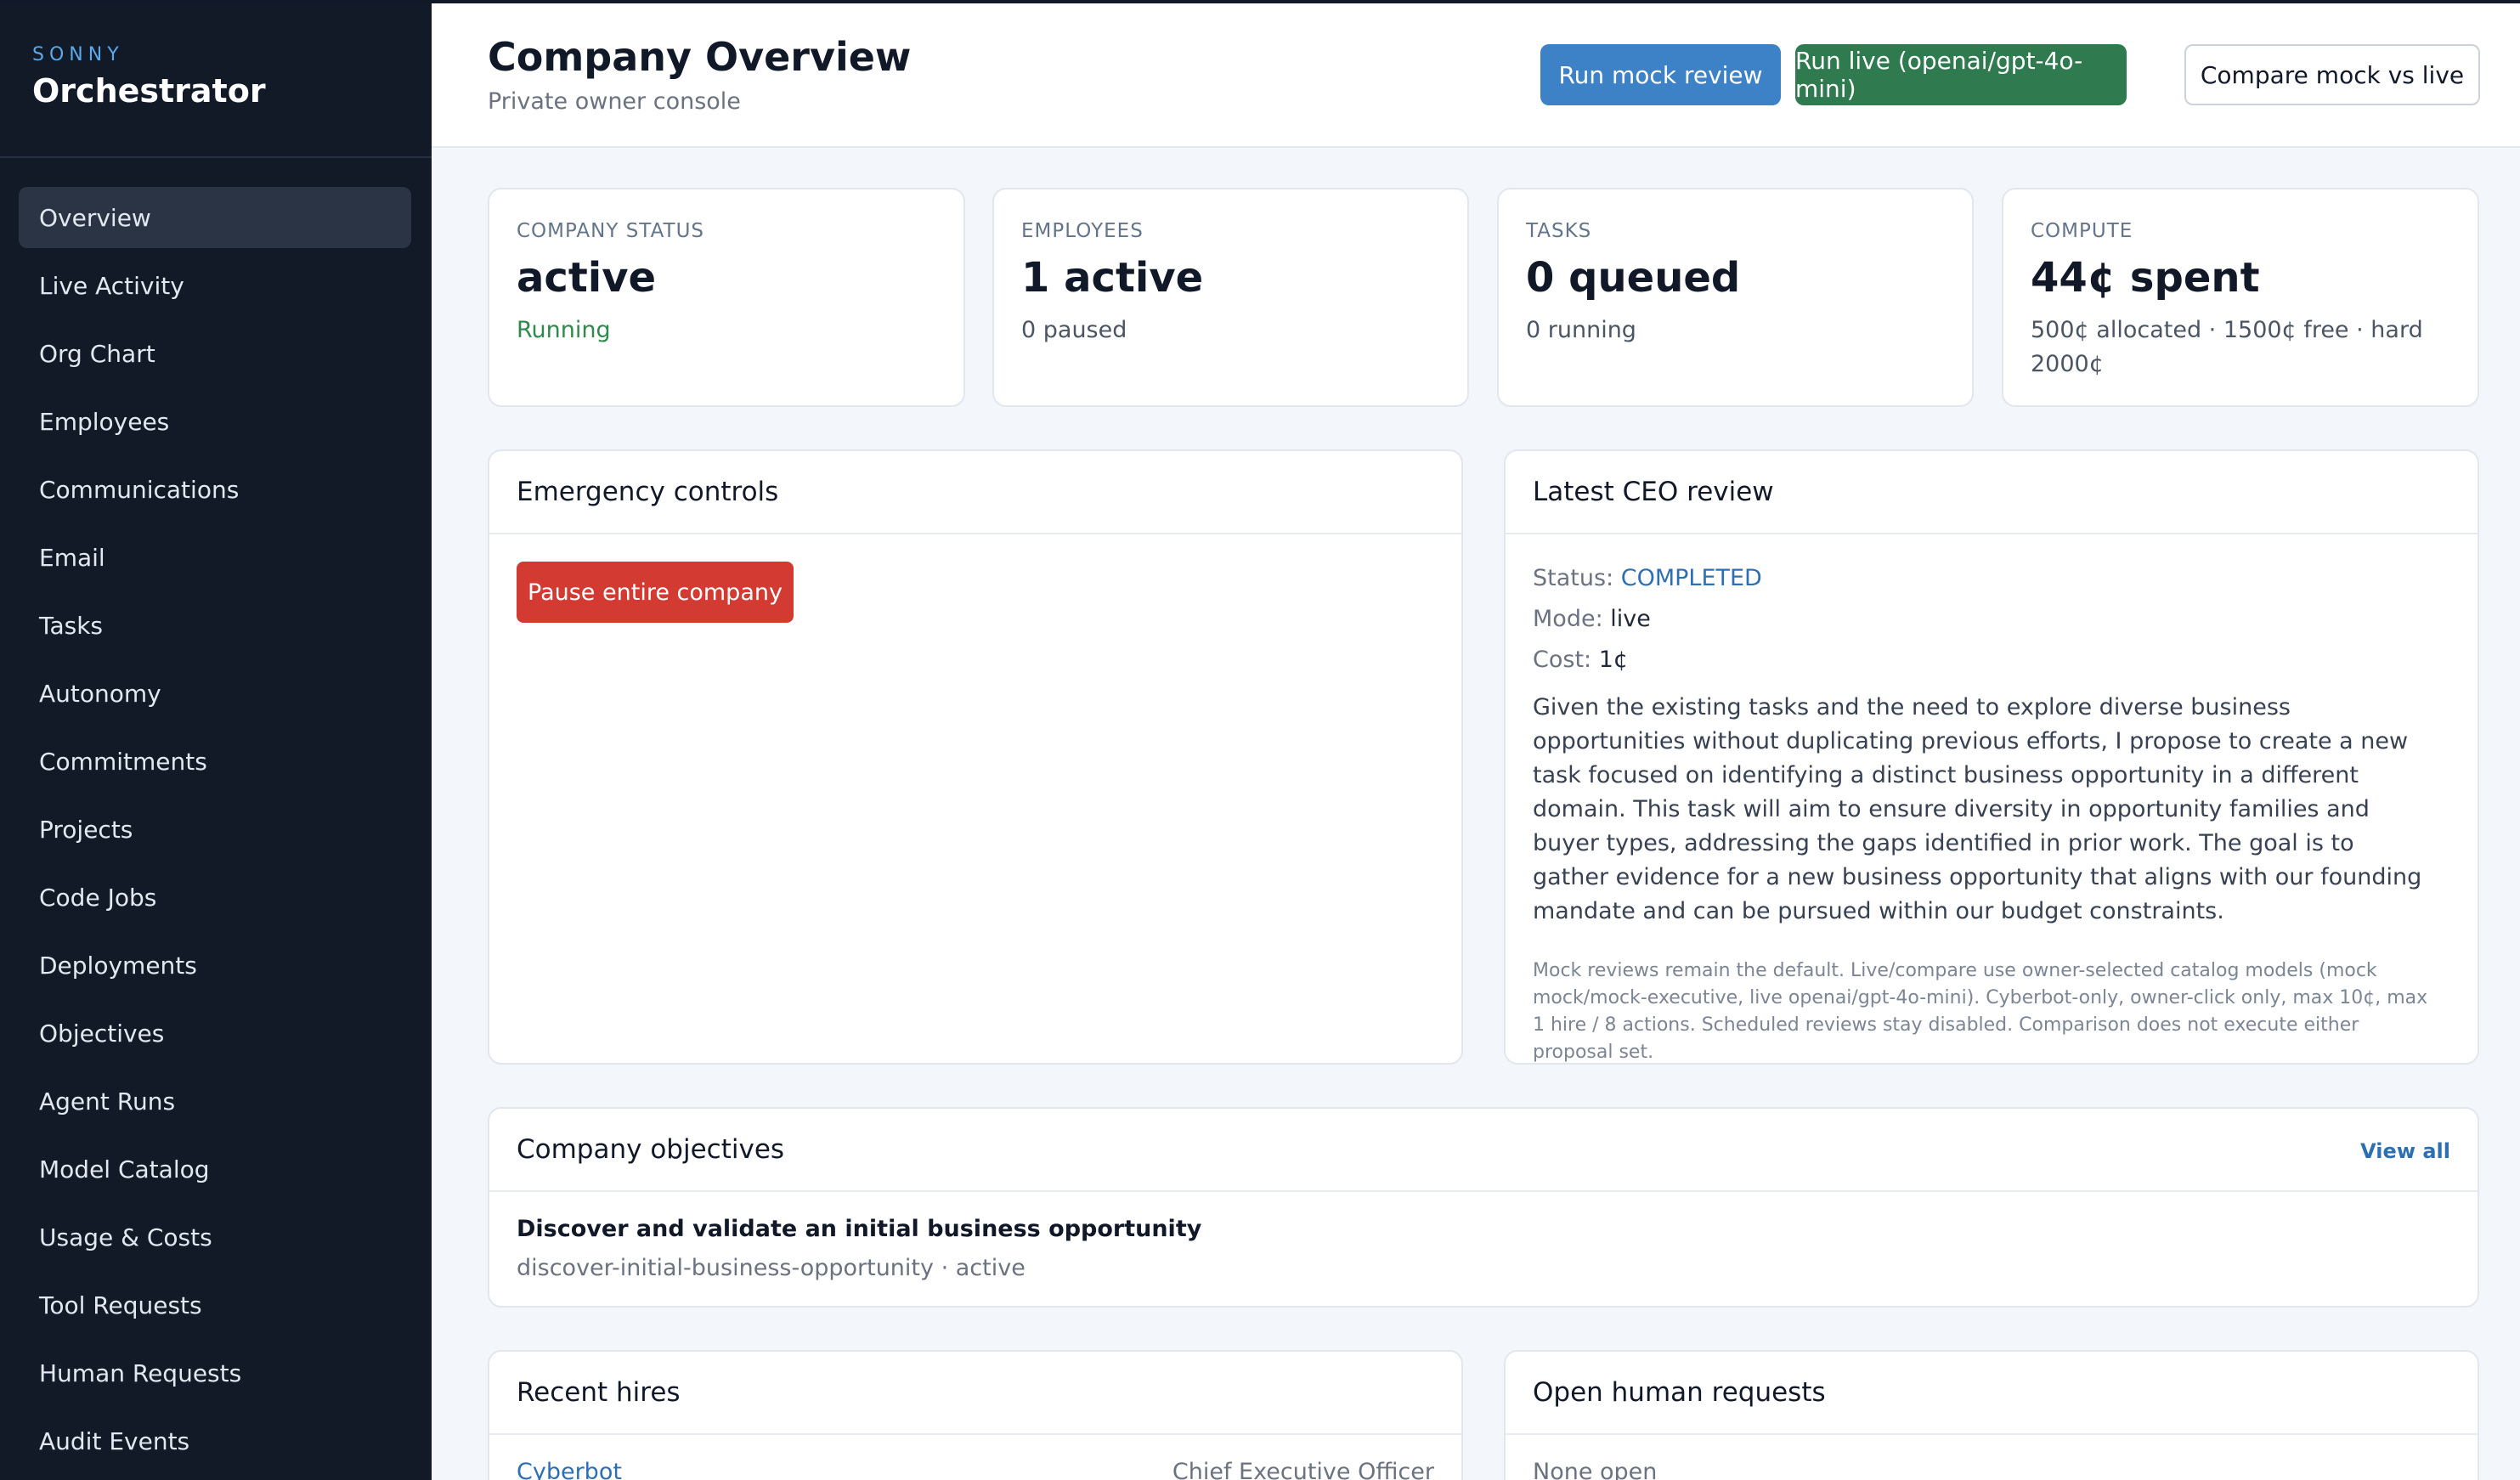 This screenshot has width=2520, height=1480. I want to click on brand: SONNY Orchestrator, so click(216, 79).